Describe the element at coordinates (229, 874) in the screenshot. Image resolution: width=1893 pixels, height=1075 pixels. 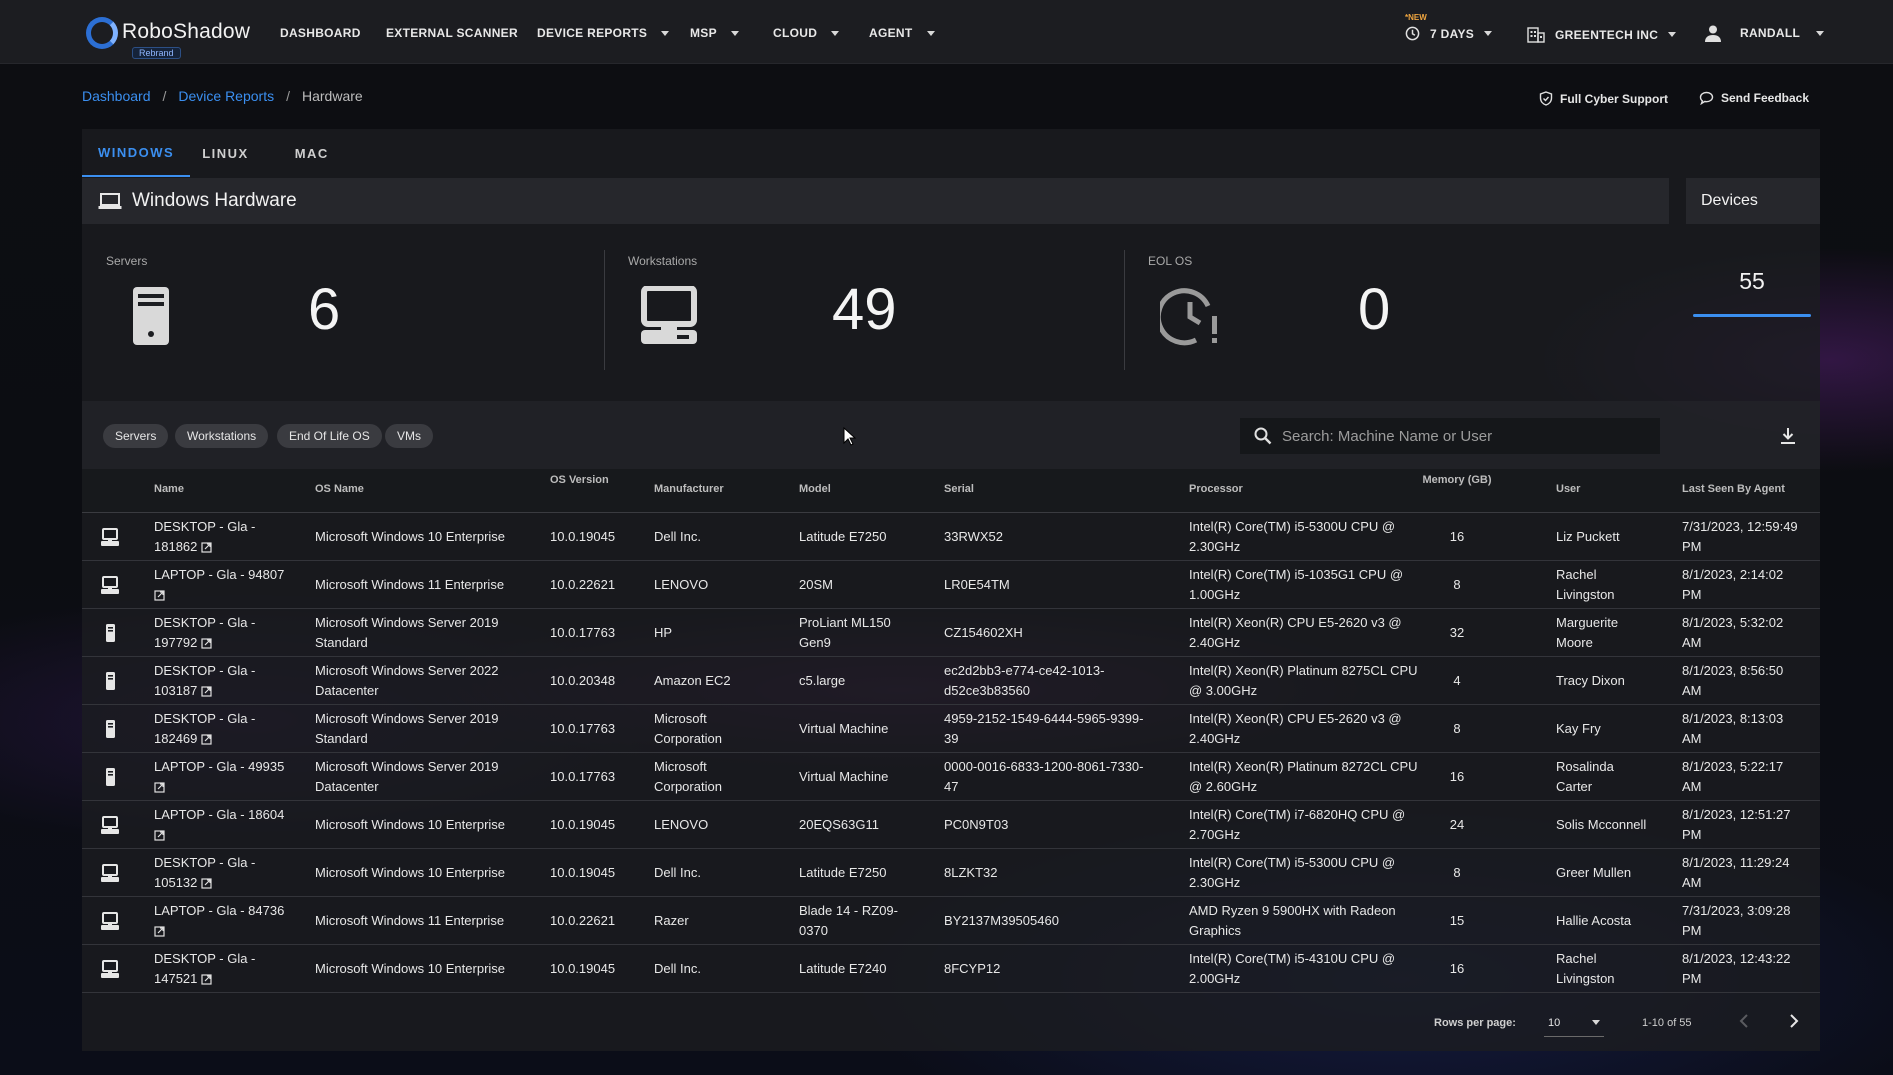
I see `cell-name: DESKTOP - Gla - 105132` at that location.